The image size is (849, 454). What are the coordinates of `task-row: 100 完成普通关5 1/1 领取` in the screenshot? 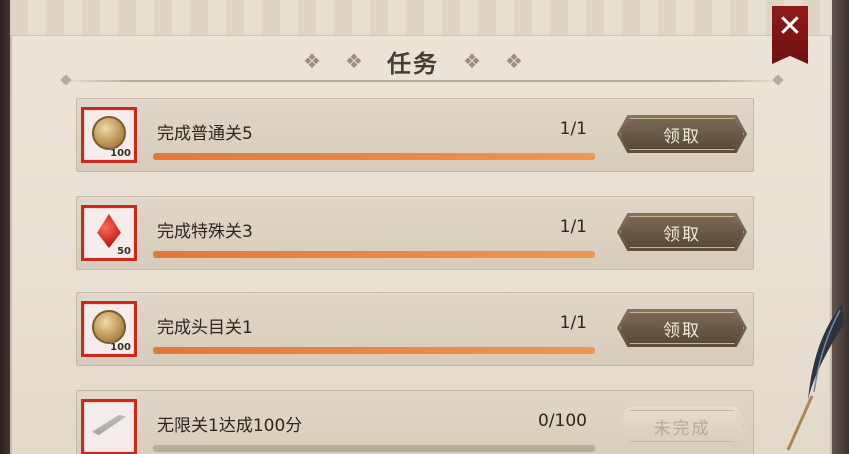 It's located at (415, 135).